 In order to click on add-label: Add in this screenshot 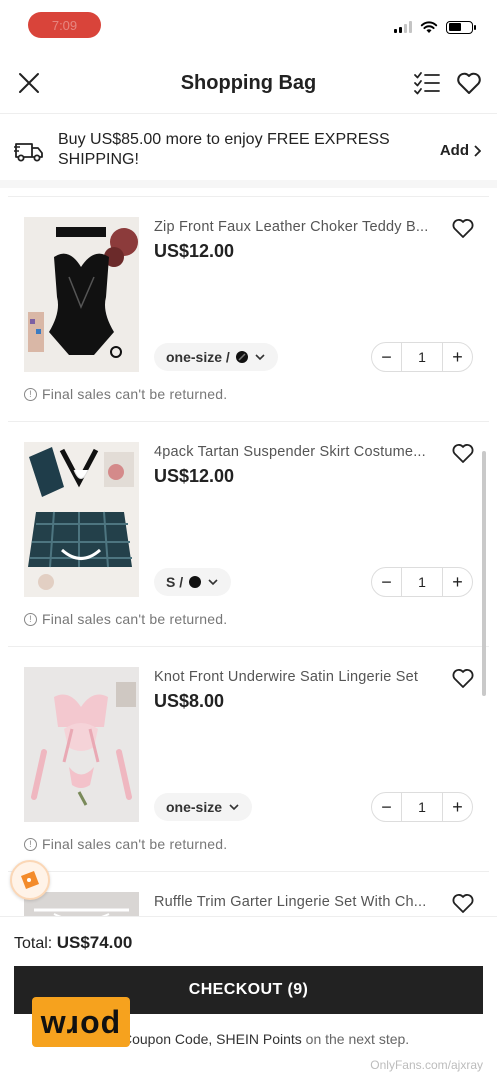, I will do `click(454, 150)`.